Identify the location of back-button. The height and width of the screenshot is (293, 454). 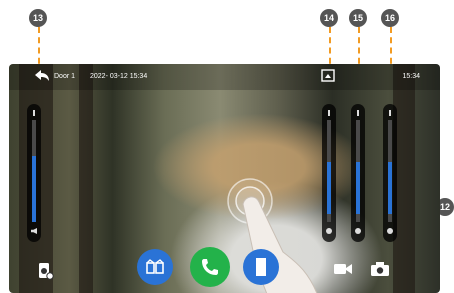
(42, 76).